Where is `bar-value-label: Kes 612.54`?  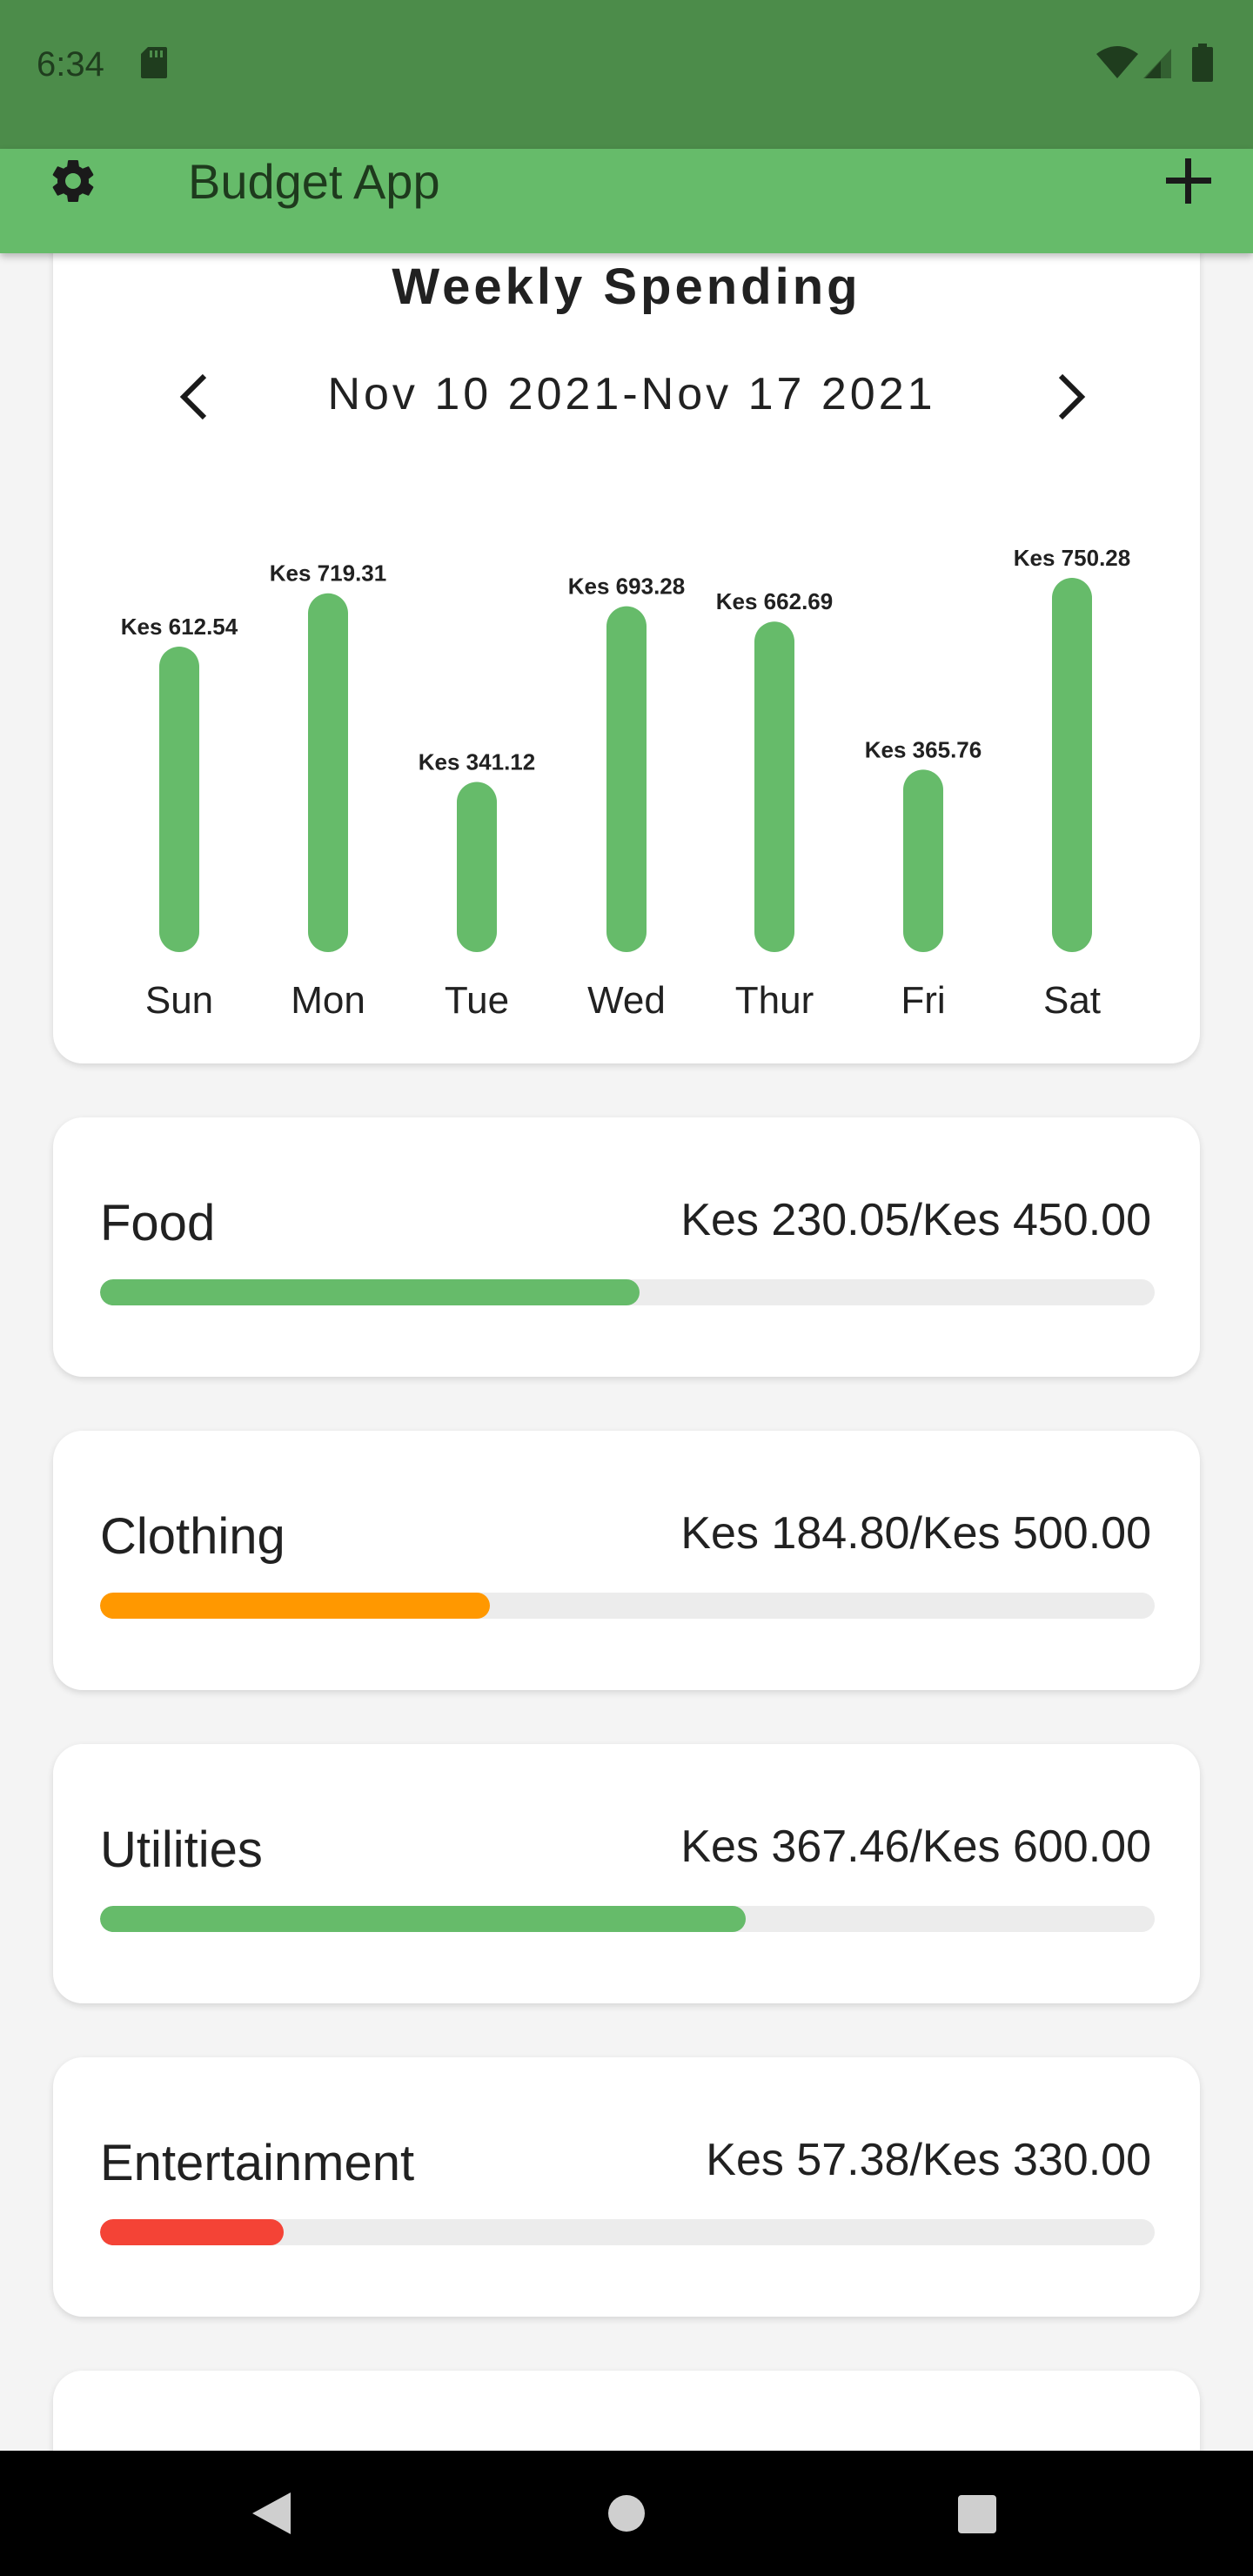 bar-value-label: Kes 612.54 is located at coordinates (179, 627).